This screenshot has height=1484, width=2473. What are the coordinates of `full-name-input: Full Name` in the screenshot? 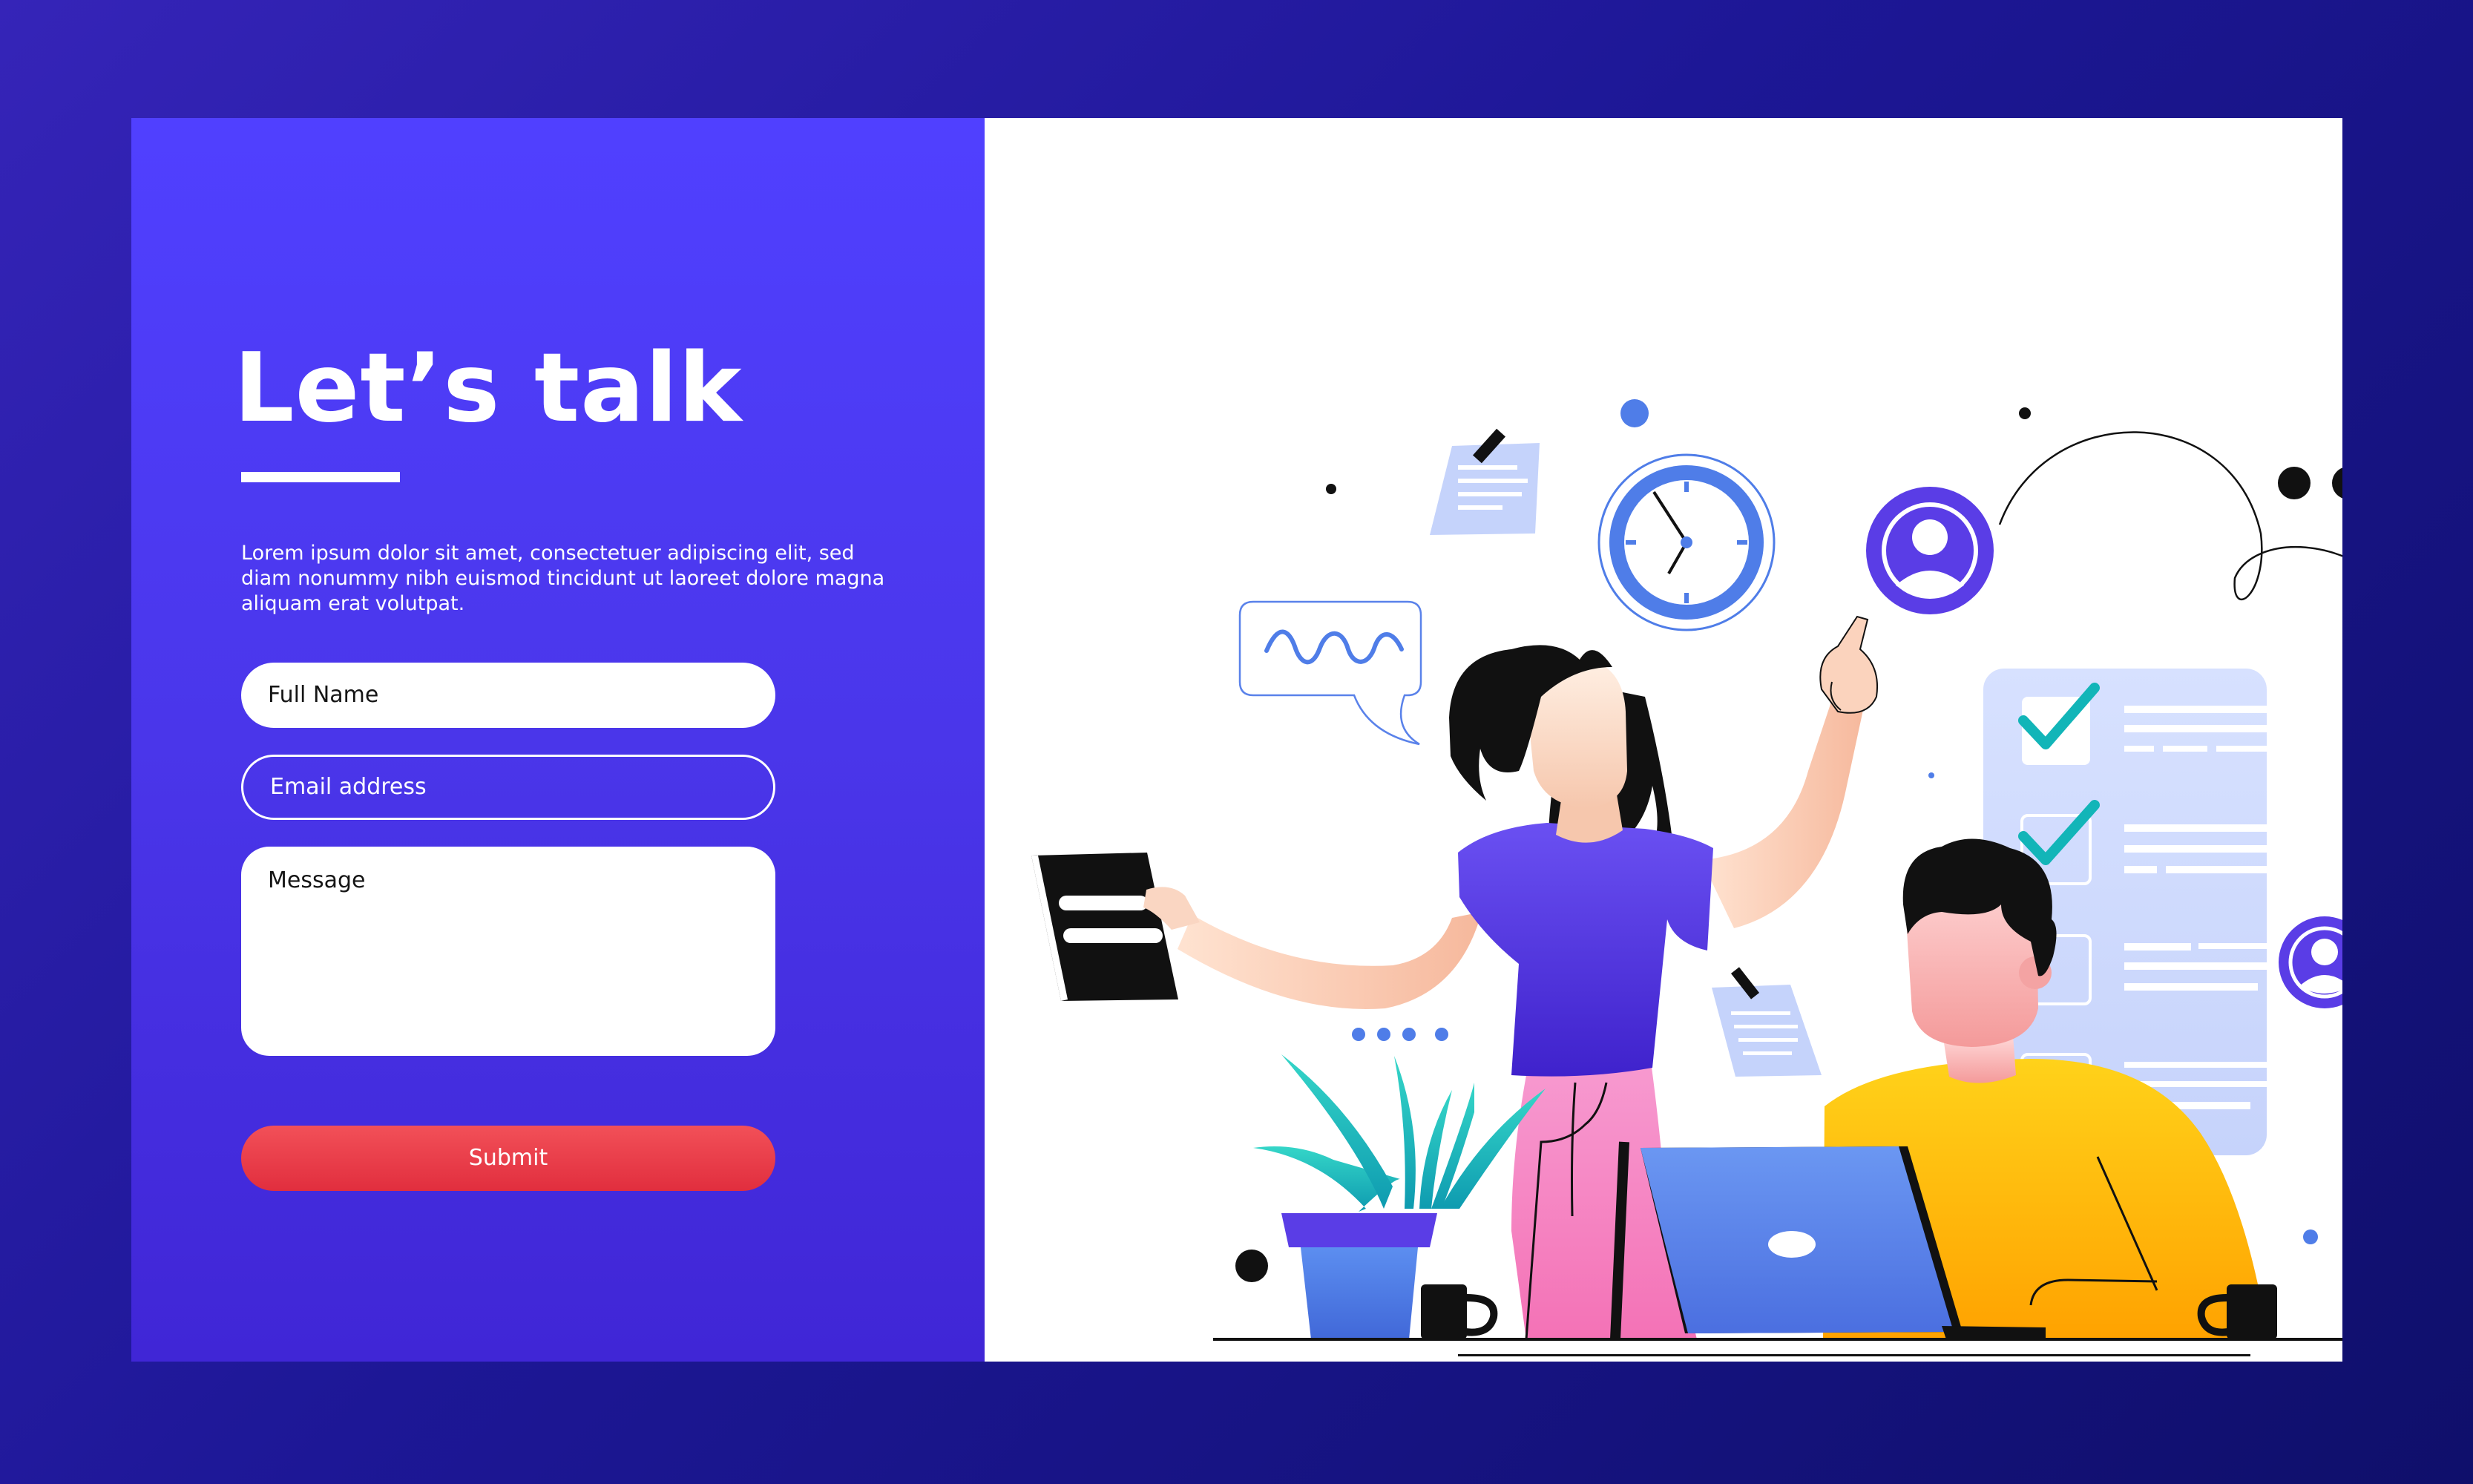 It's located at (508, 695).